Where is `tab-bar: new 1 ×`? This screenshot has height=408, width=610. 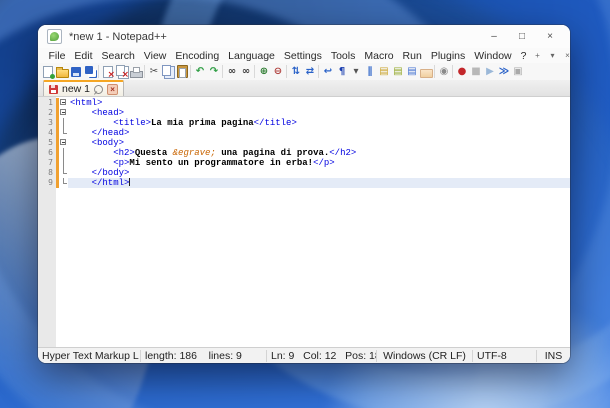
tab-bar: new 1 × is located at coordinates (304, 88).